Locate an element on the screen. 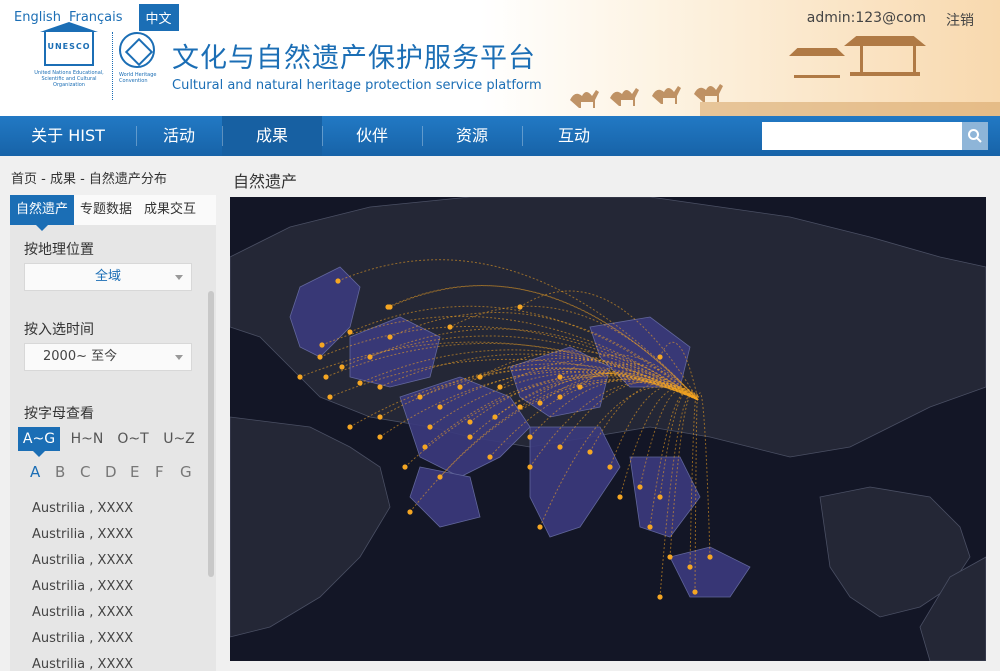 Image resolution: width=1000 pixels, height=671 pixels. letter-c: C is located at coordinates (92, 472).